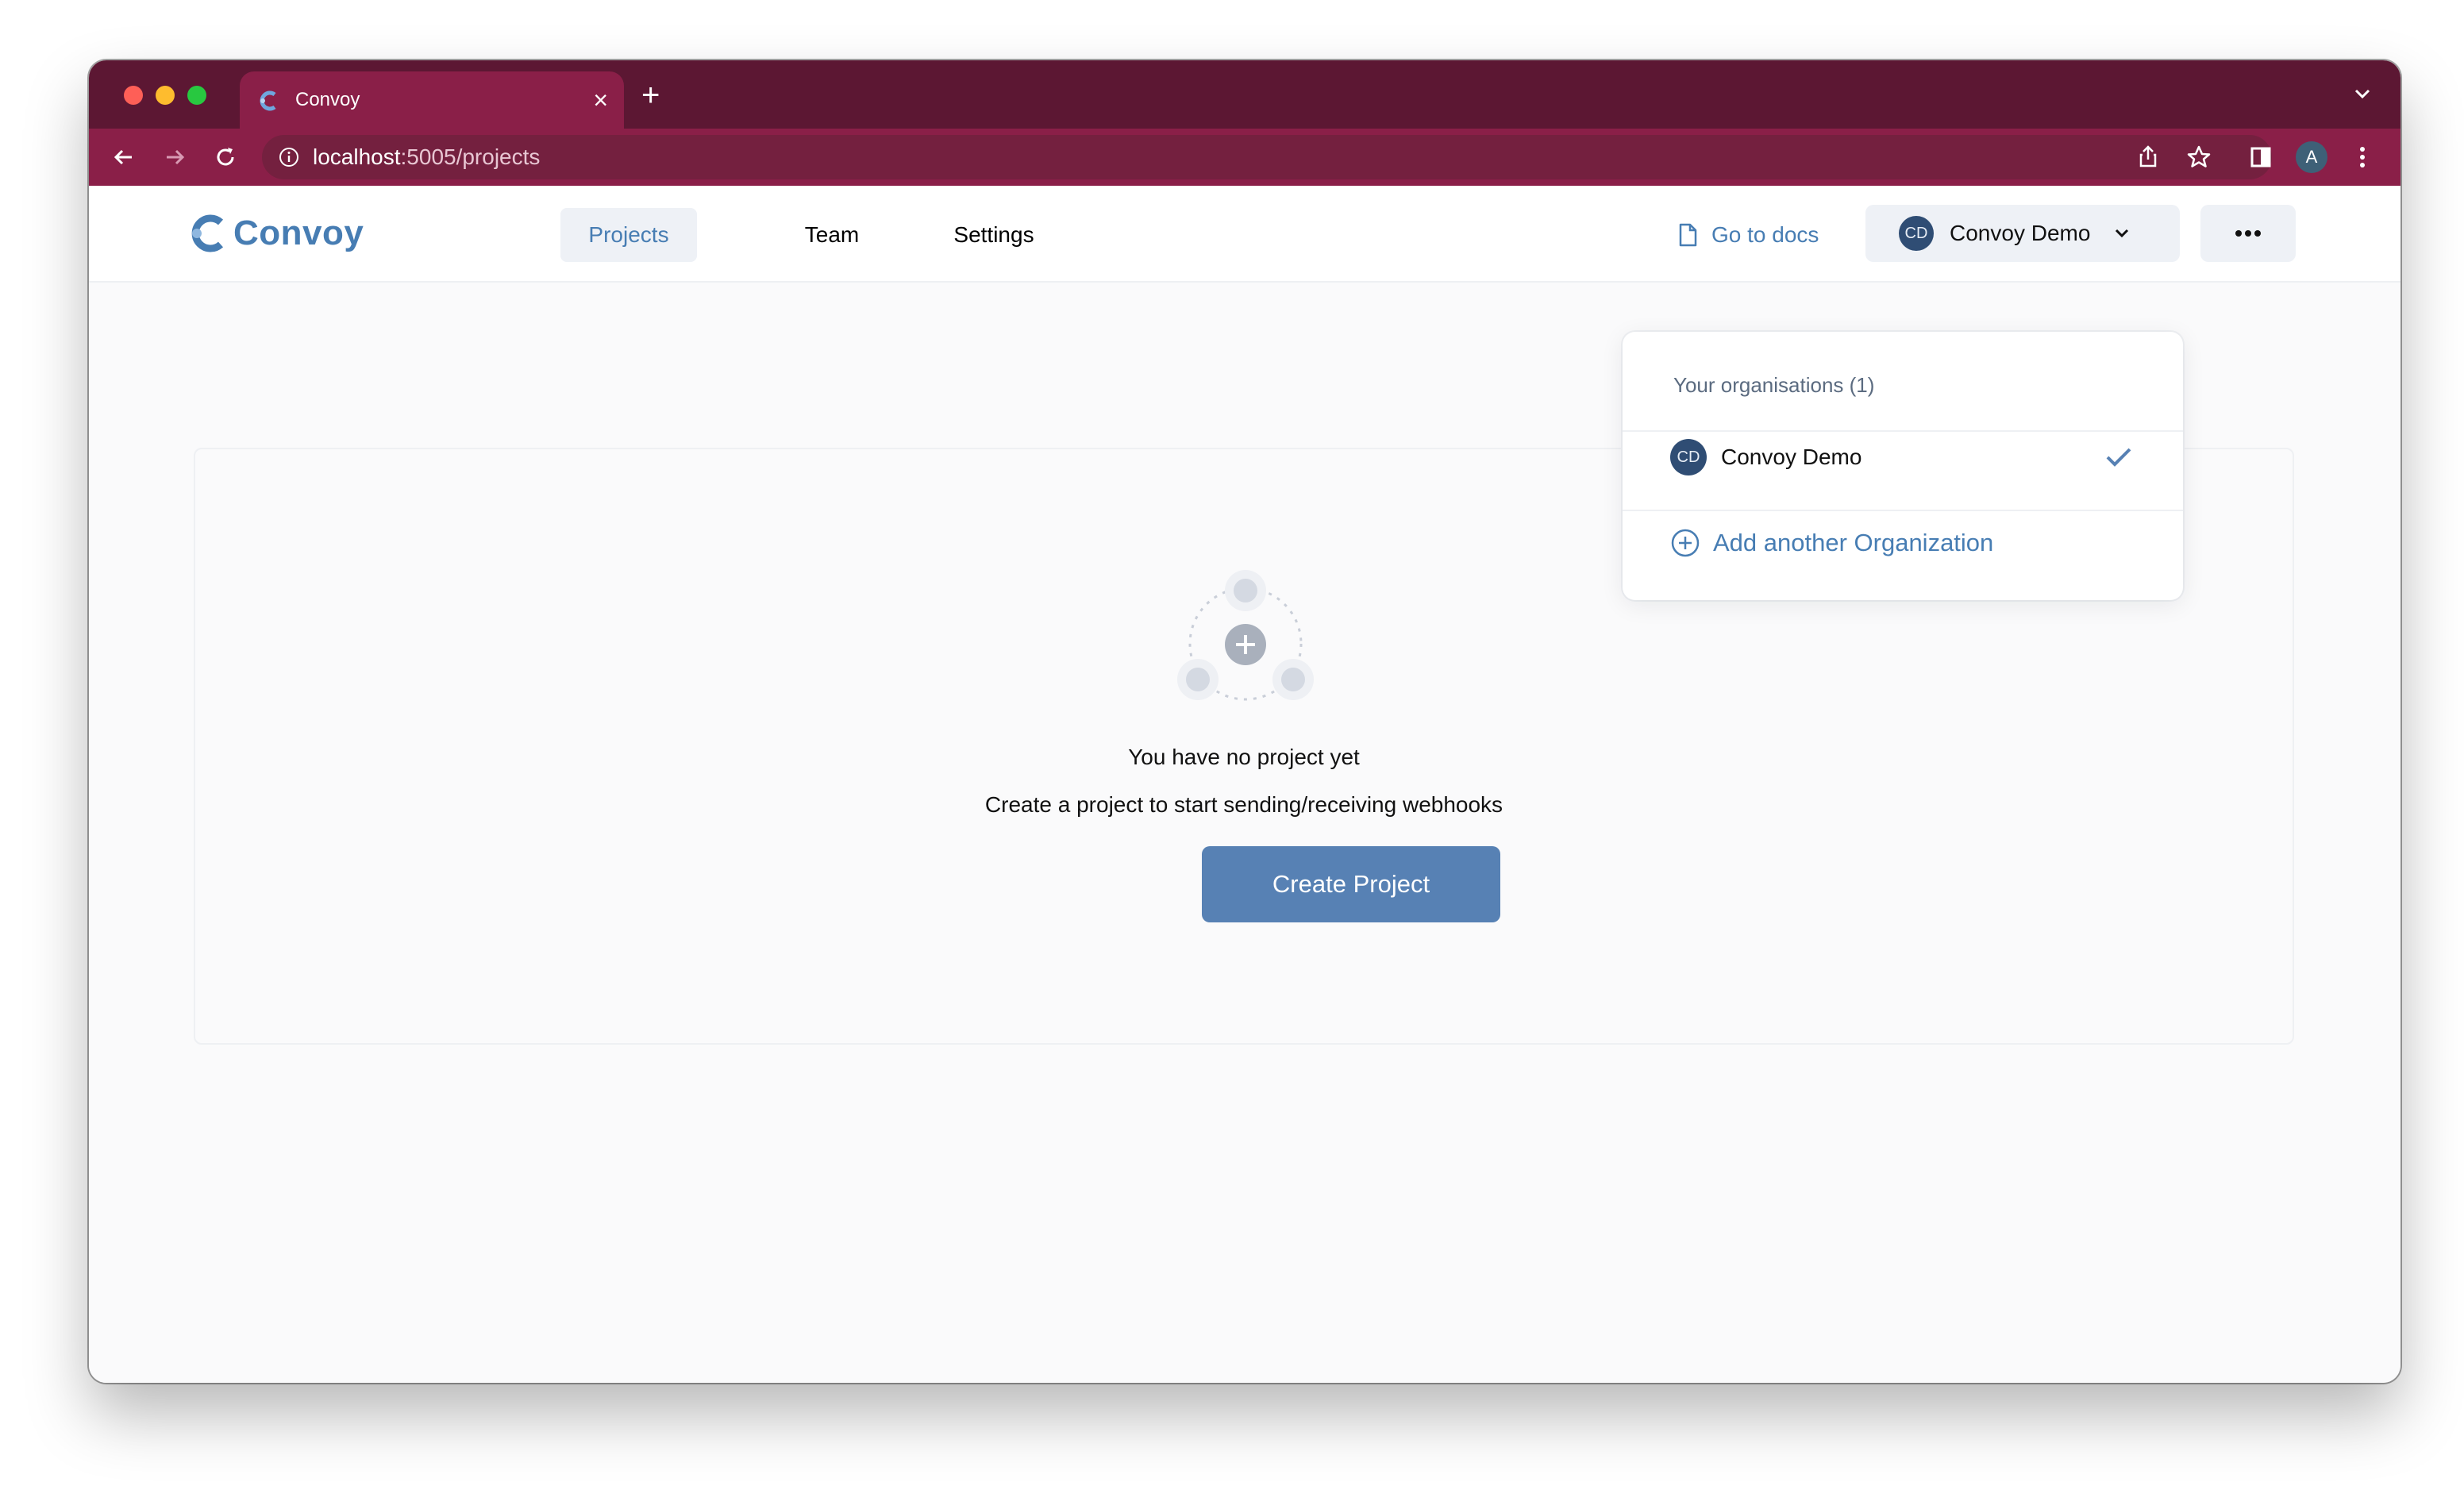 This screenshot has height=1486, width=2464. What do you see at coordinates (2199, 157) in the screenshot?
I see `bookmark-star-icon` at bounding box center [2199, 157].